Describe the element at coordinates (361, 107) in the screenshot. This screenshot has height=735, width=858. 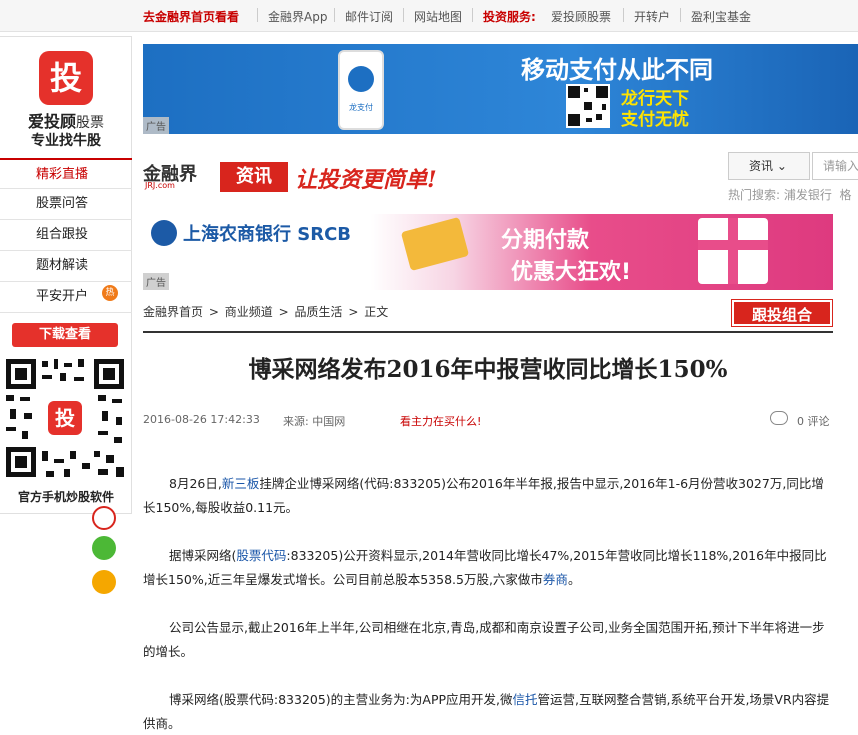
I see `phone-text: 龙支付` at that location.